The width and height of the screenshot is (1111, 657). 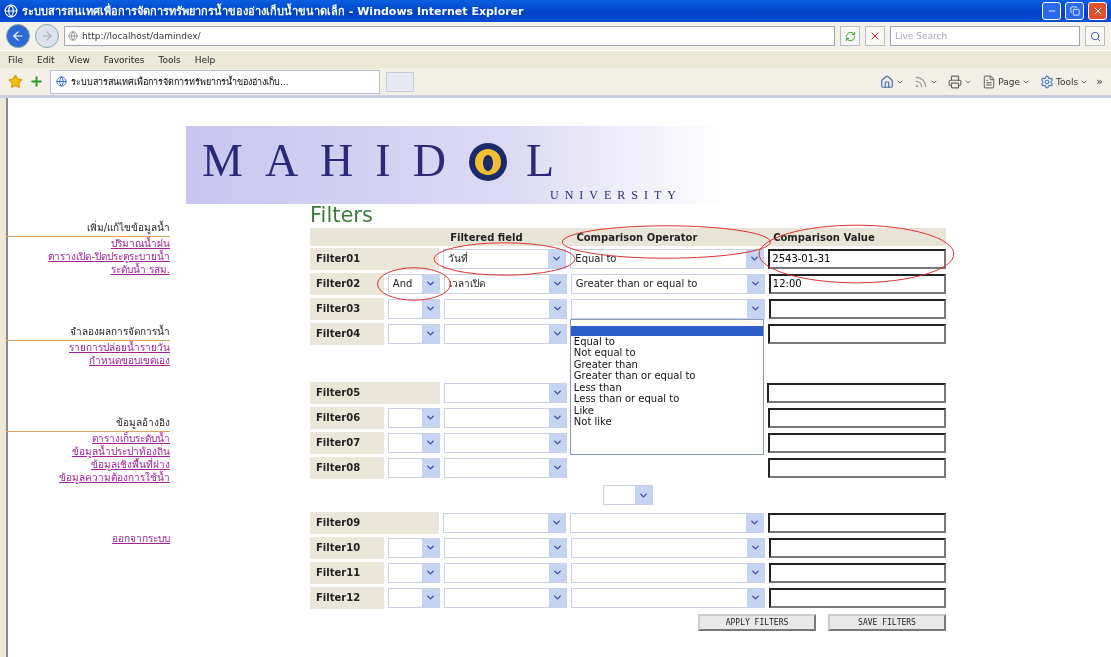 I want to click on dropdown-option: Greater than, so click(x=666, y=364).